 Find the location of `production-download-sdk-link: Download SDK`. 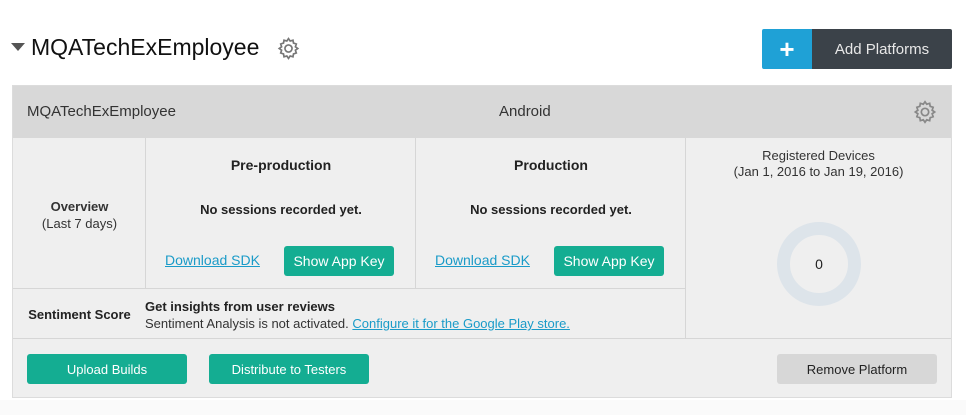

production-download-sdk-link: Download SDK is located at coordinates (482, 260).